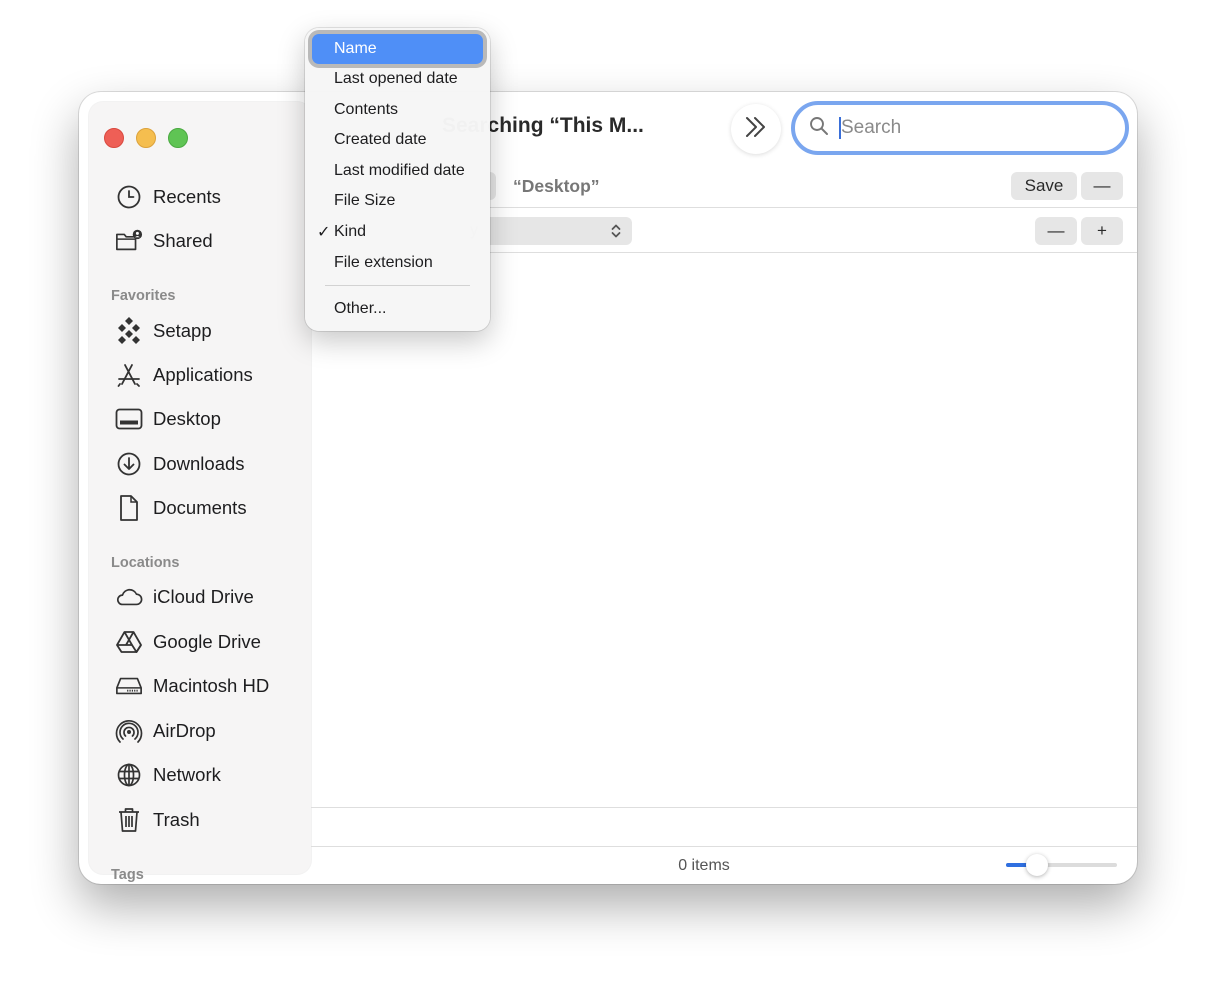 The width and height of the screenshot is (1216, 988). What do you see at coordinates (183, 240) in the screenshot?
I see `sidebar-item-label: Shared` at bounding box center [183, 240].